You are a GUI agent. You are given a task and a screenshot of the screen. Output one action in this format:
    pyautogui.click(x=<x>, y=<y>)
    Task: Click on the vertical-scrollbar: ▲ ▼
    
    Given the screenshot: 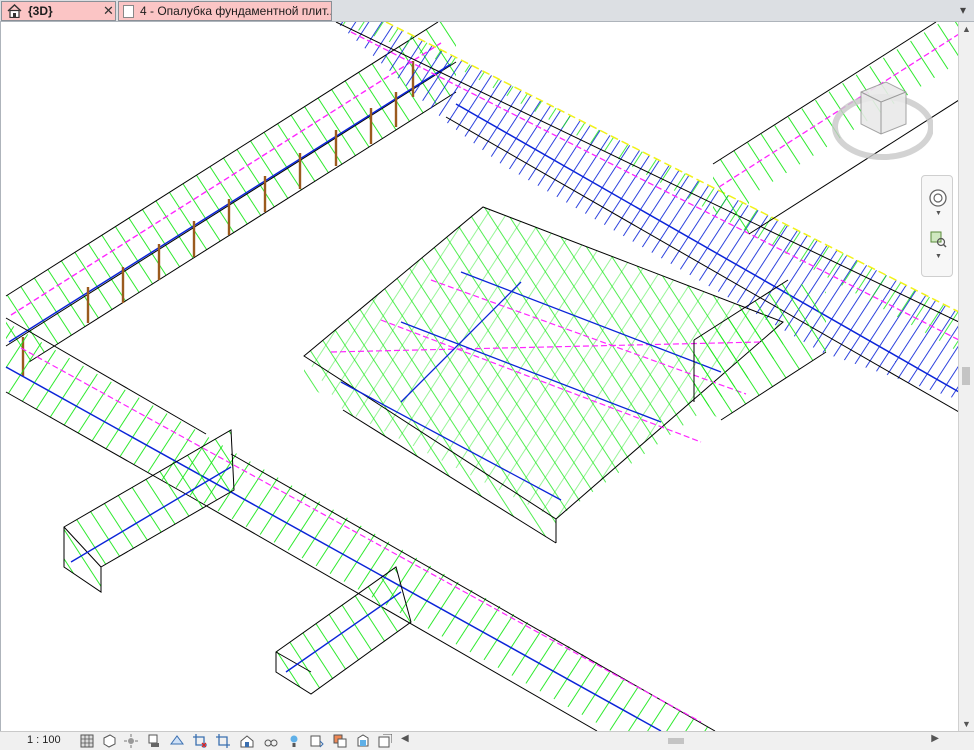 What is the action you would take?
    pyautogui.click(x=966, y=376)
    